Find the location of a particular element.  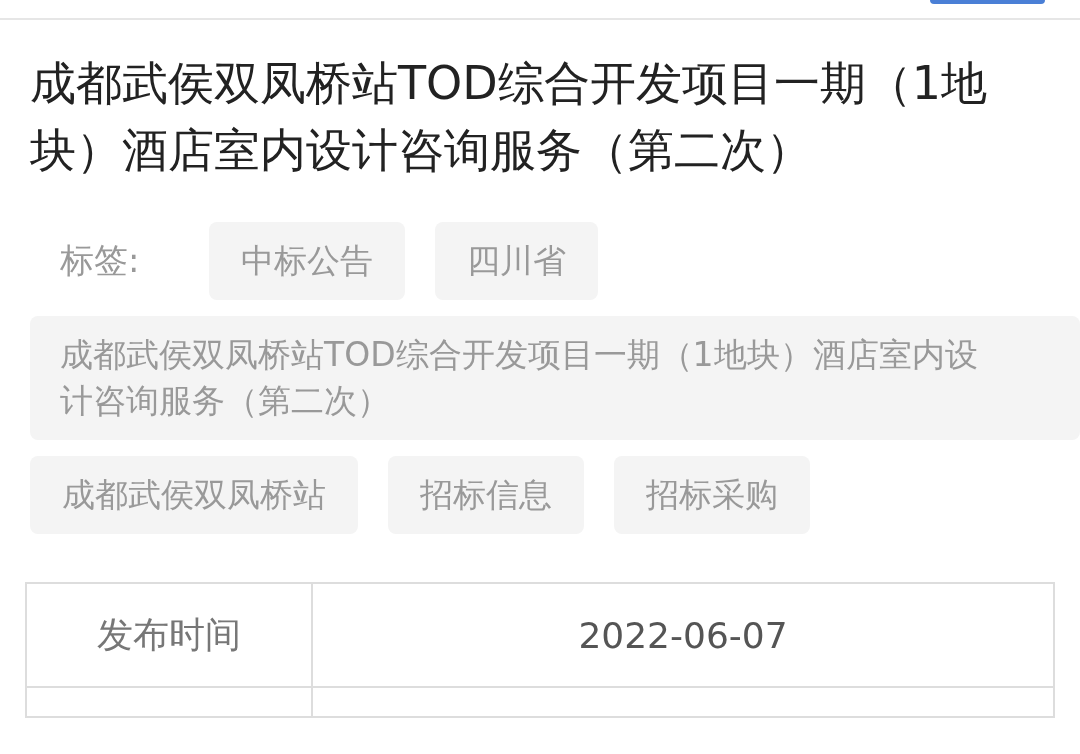

tag-chip: 招标采购 is located at coordinates (712, 495).